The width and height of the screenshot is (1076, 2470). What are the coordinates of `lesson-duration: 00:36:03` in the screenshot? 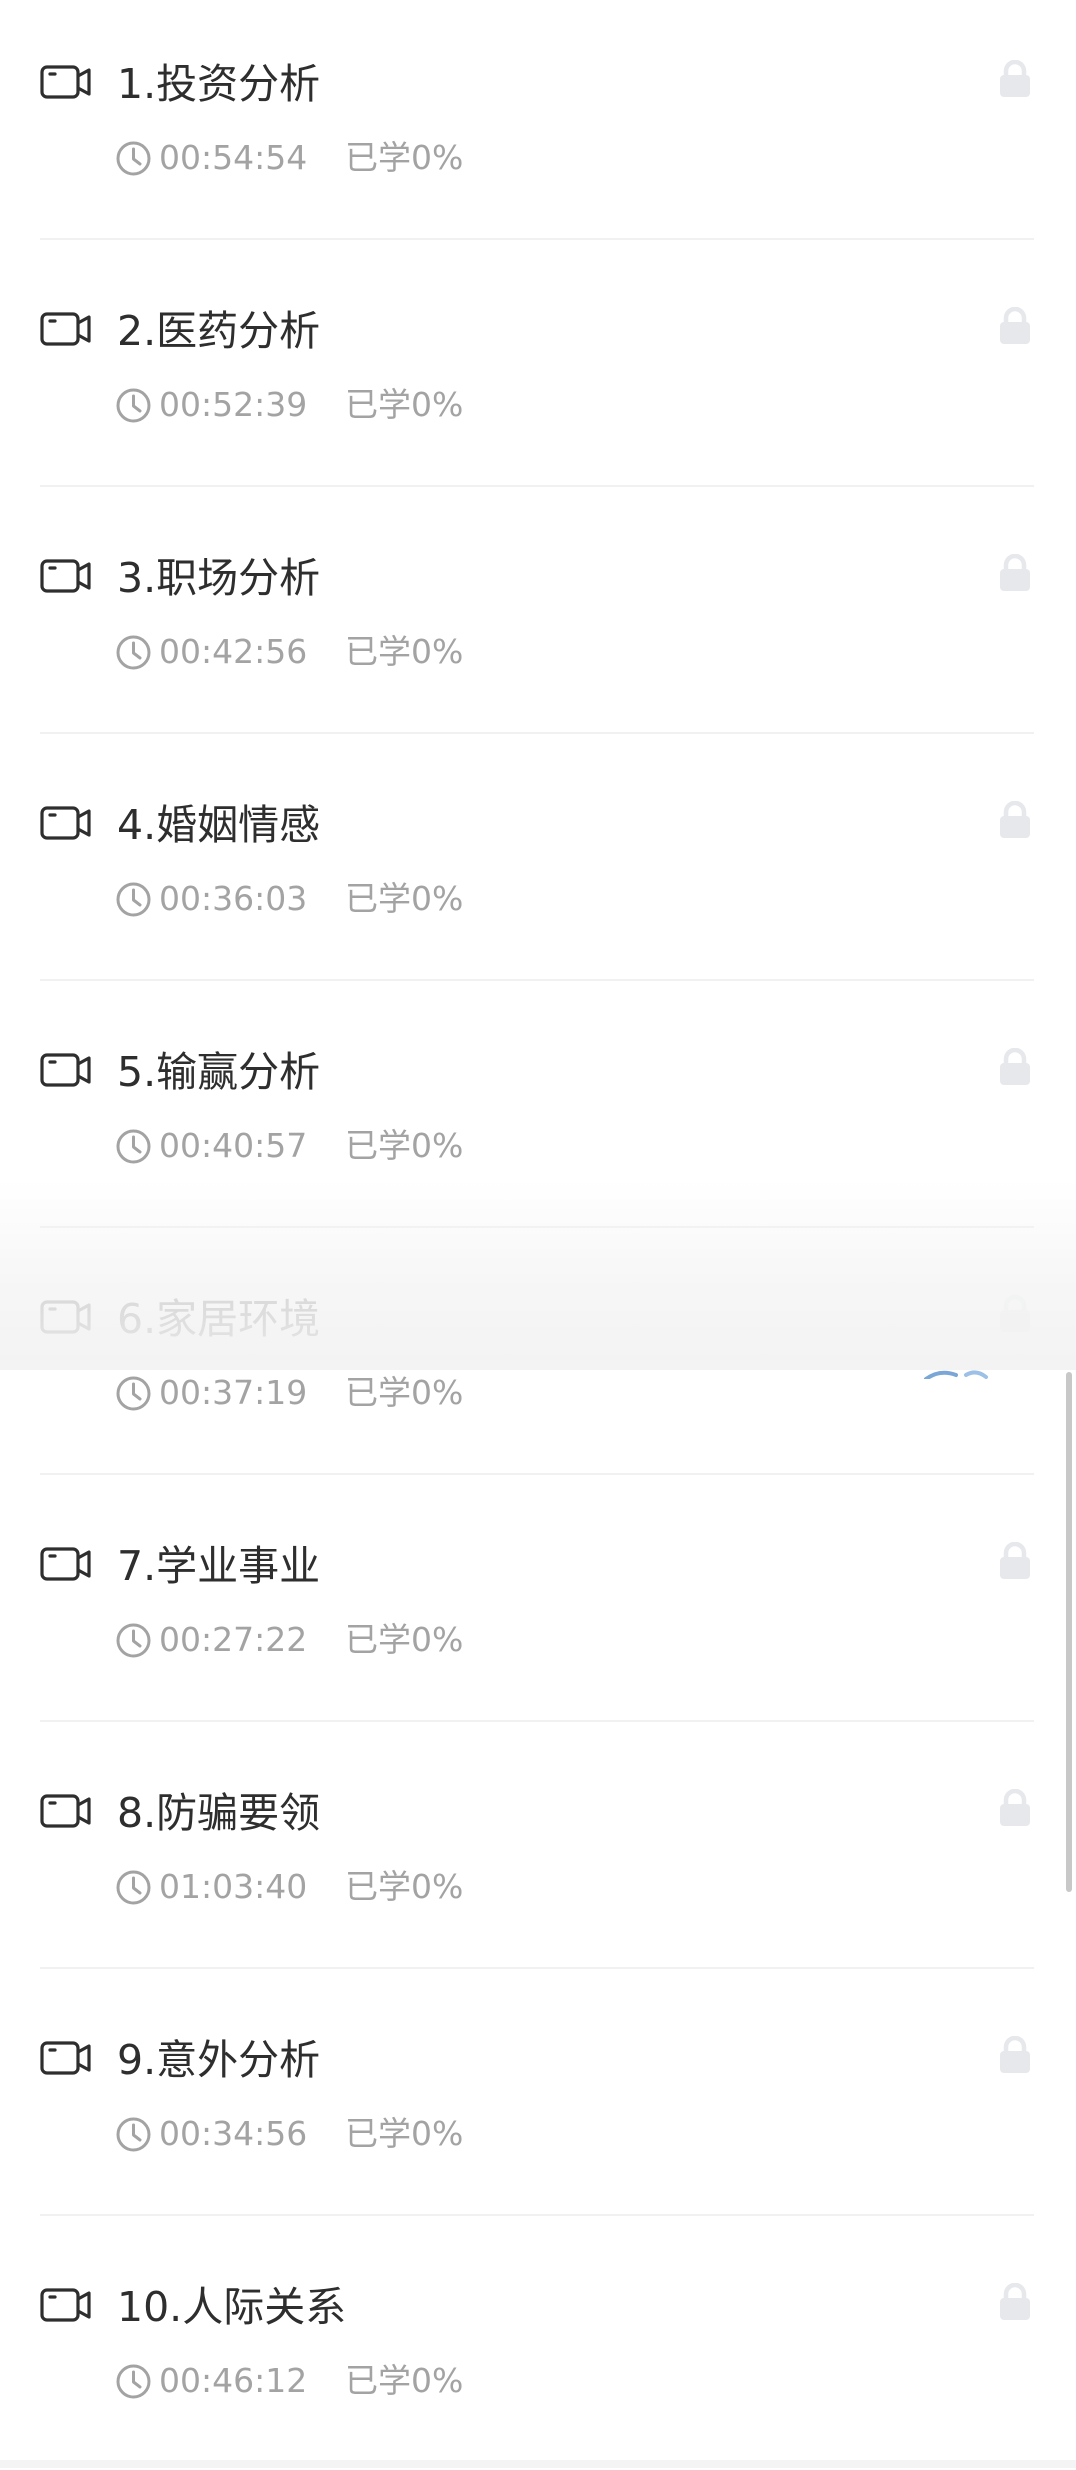 It's located at (233, 898).